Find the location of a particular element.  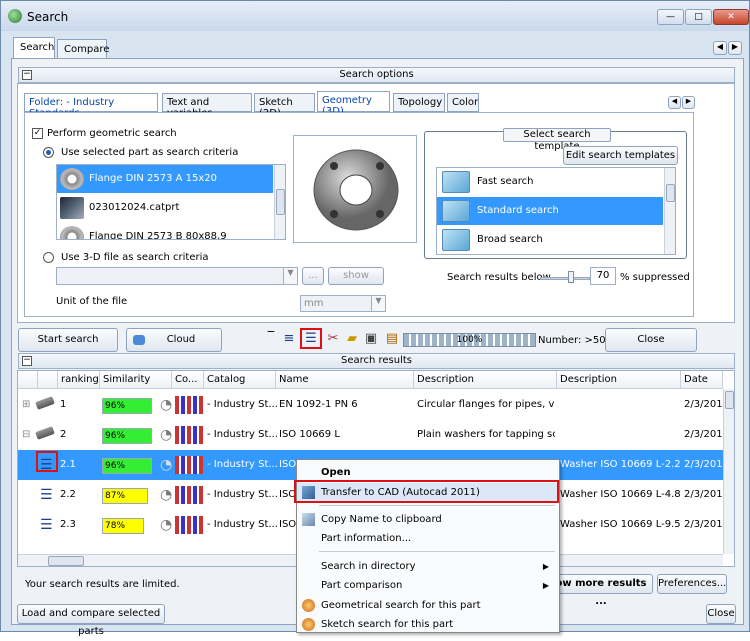

name-cell: ISO is located at coordinates (288, 464).